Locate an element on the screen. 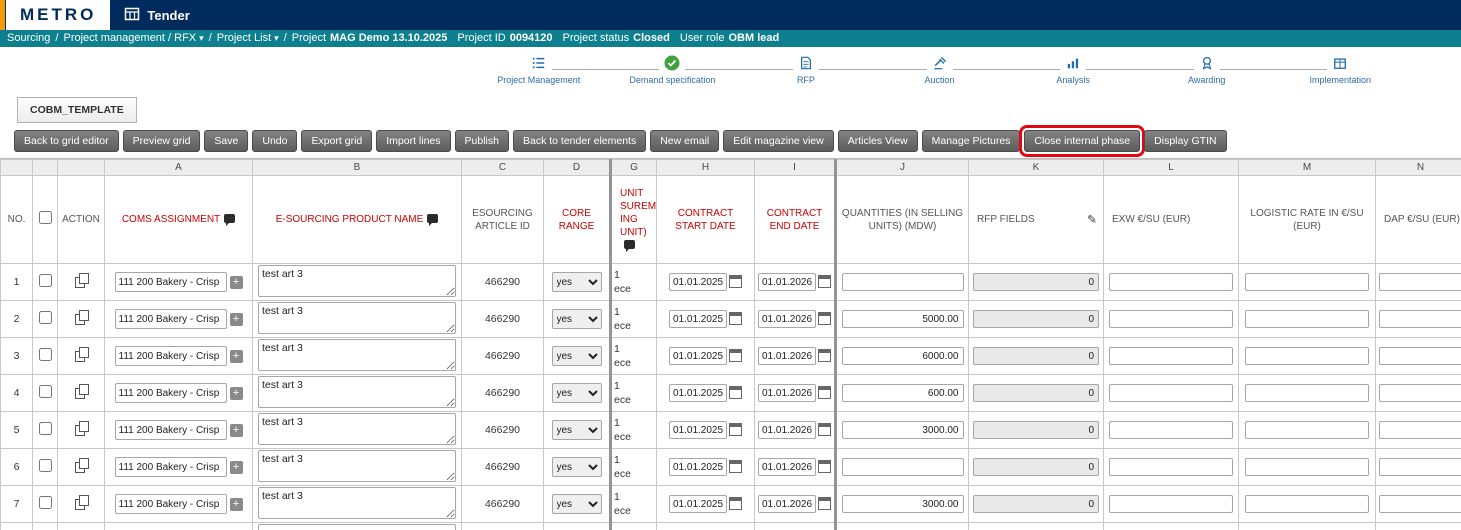 The width and height of the screenshot is (1461, 530). workflow-step-project-management: Project Management is located at coordinates (539, 69).